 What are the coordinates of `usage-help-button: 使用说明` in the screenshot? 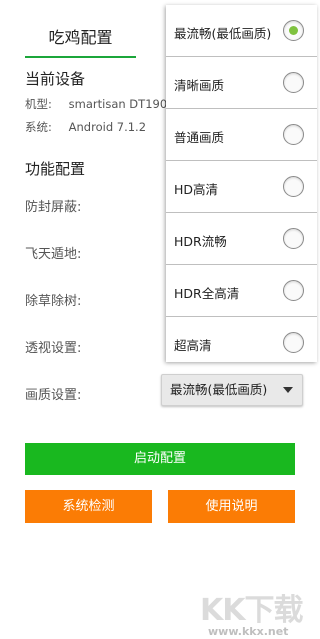 It's located at (231, 506).